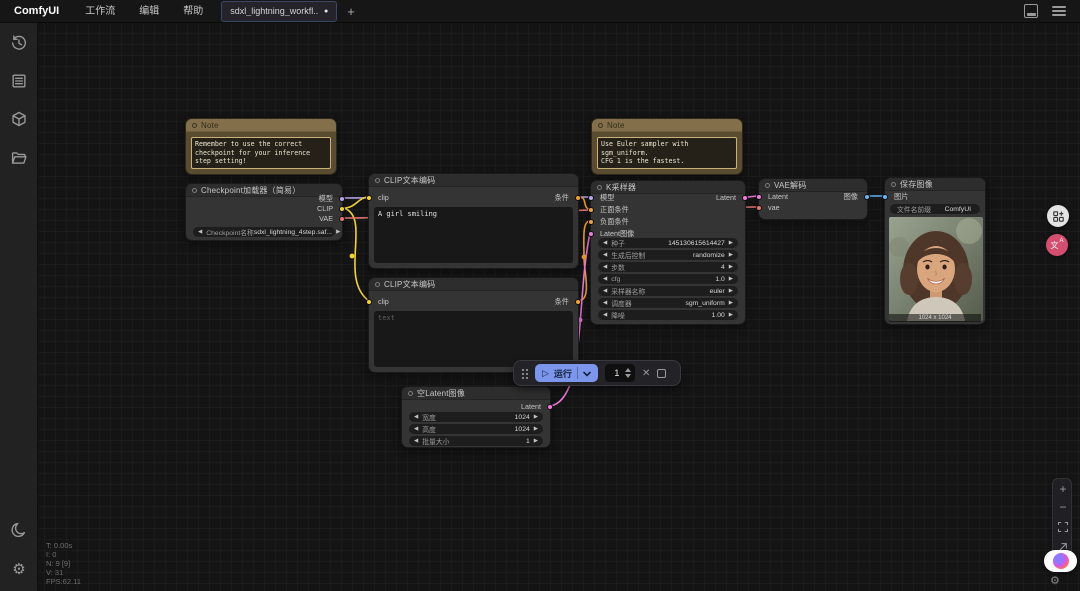 The image size is (1080, 591). I want to click on clip-encode-positive-node: CLIP文本编码 clip 条件 A girl smiling, so click(473, 221).